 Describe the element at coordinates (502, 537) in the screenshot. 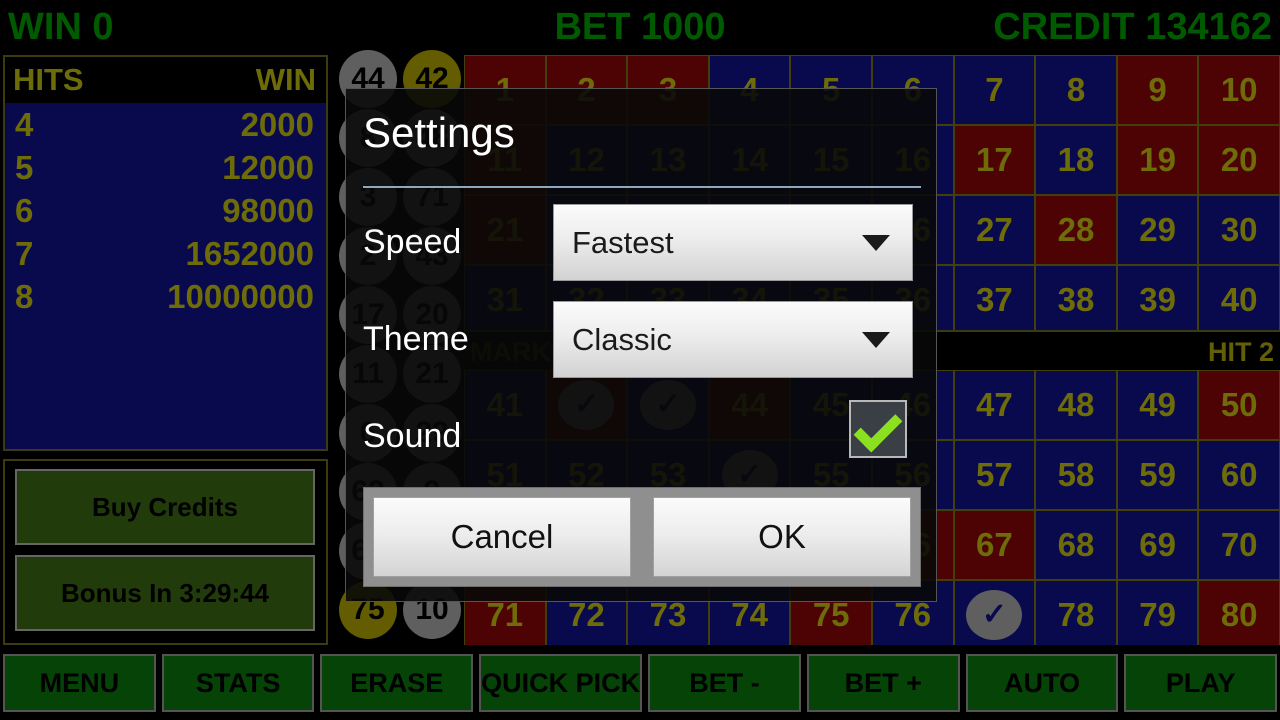

I see `cancel-button: Cancel` at that location.